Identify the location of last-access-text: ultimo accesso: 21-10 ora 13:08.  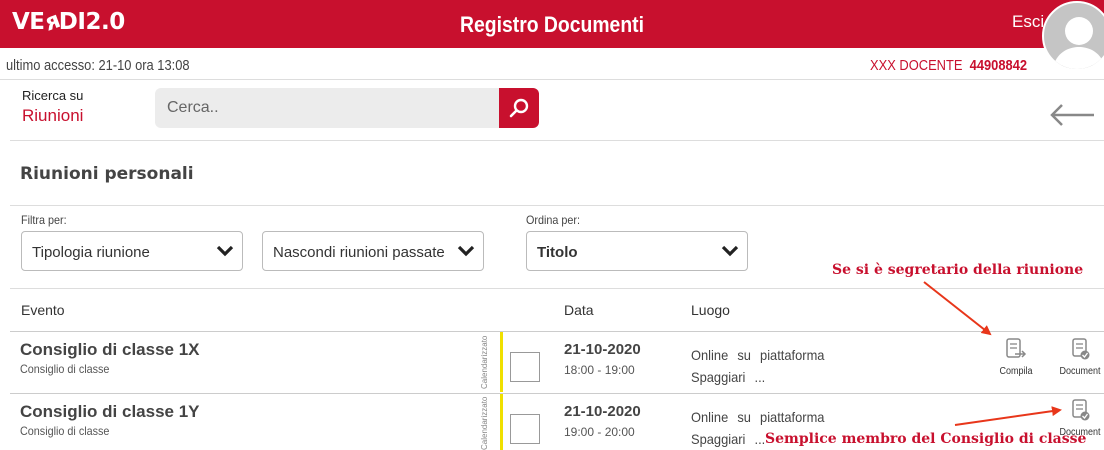
(98, 65).